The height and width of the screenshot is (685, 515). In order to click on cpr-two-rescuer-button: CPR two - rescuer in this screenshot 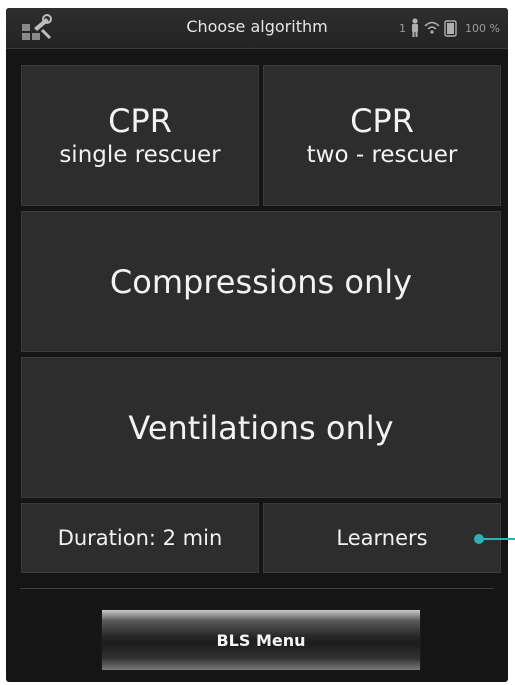, I will do `click(382, 135)`.